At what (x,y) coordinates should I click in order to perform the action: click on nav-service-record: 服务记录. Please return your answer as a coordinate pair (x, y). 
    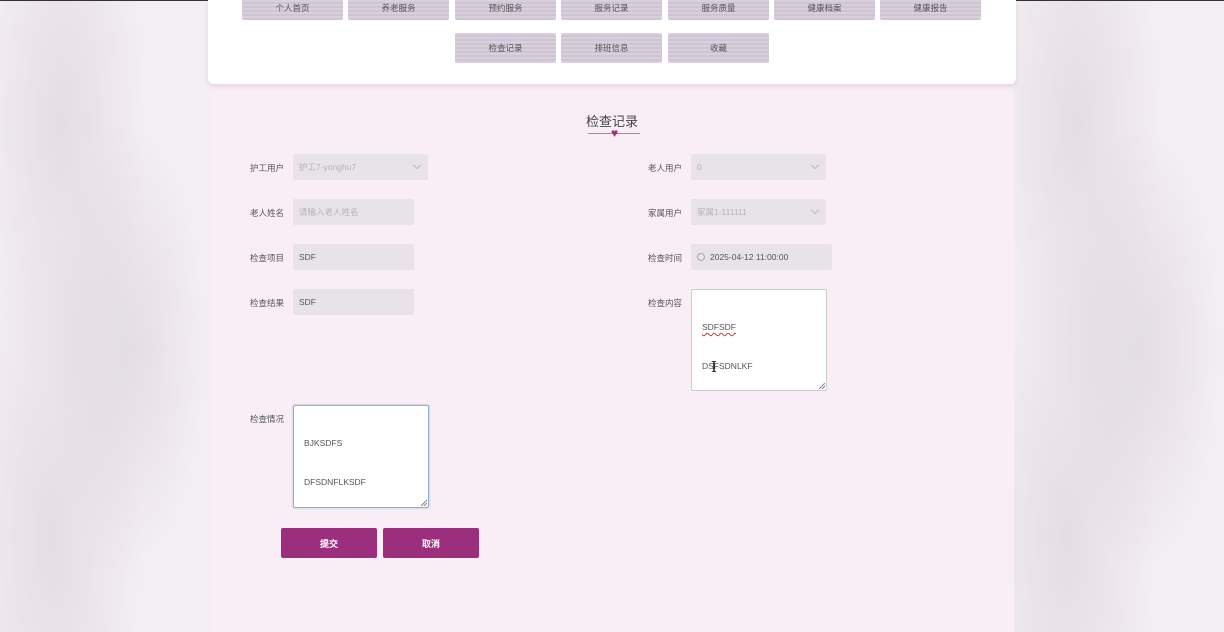
    Looking at the image, I should click on (611, 10).